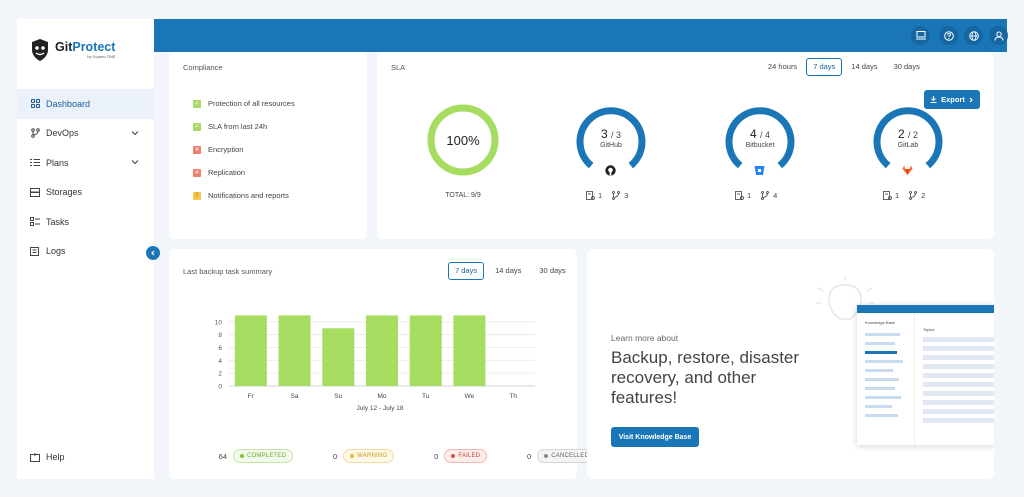 This screenshot has width=1024, height=497. What do you see at coordinates (35, 163) in the screenshot?
I see `list-icon` at bounding box center [35, 163].